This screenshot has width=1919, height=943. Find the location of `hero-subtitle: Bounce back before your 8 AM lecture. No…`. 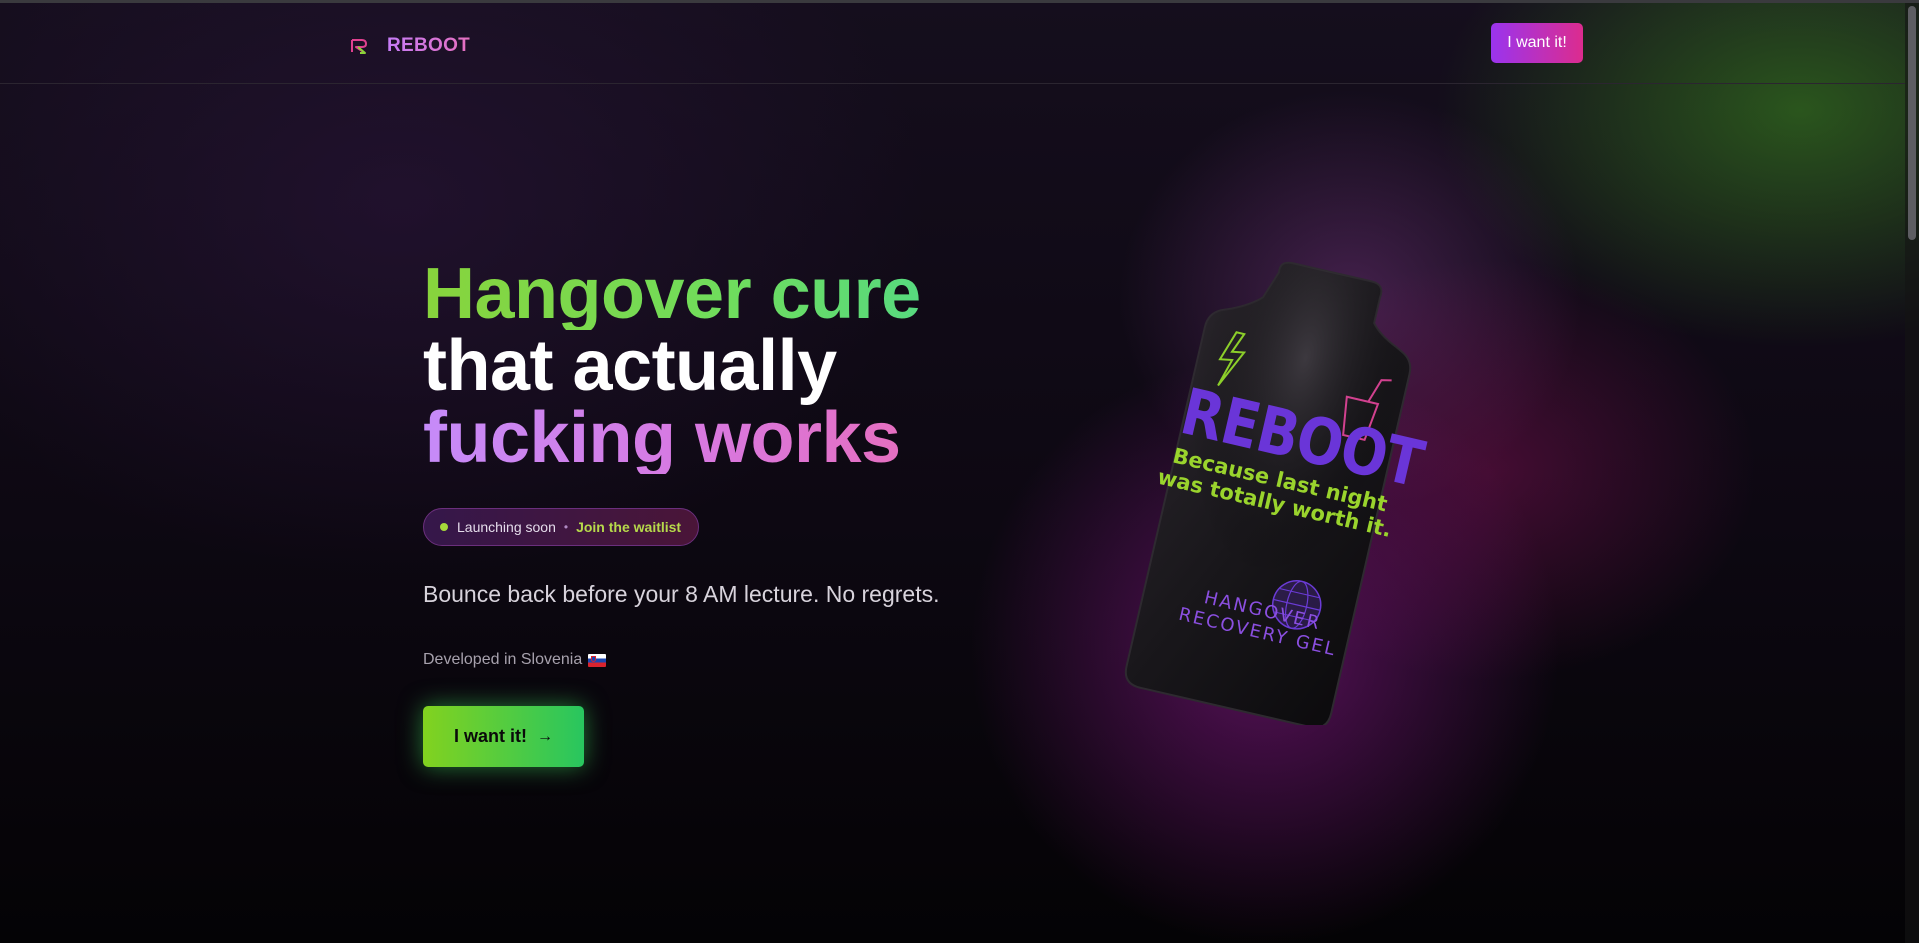

hero-subtitle: Bounce back before your 8 AM lecture. No… is located at coordinates (681, 594).